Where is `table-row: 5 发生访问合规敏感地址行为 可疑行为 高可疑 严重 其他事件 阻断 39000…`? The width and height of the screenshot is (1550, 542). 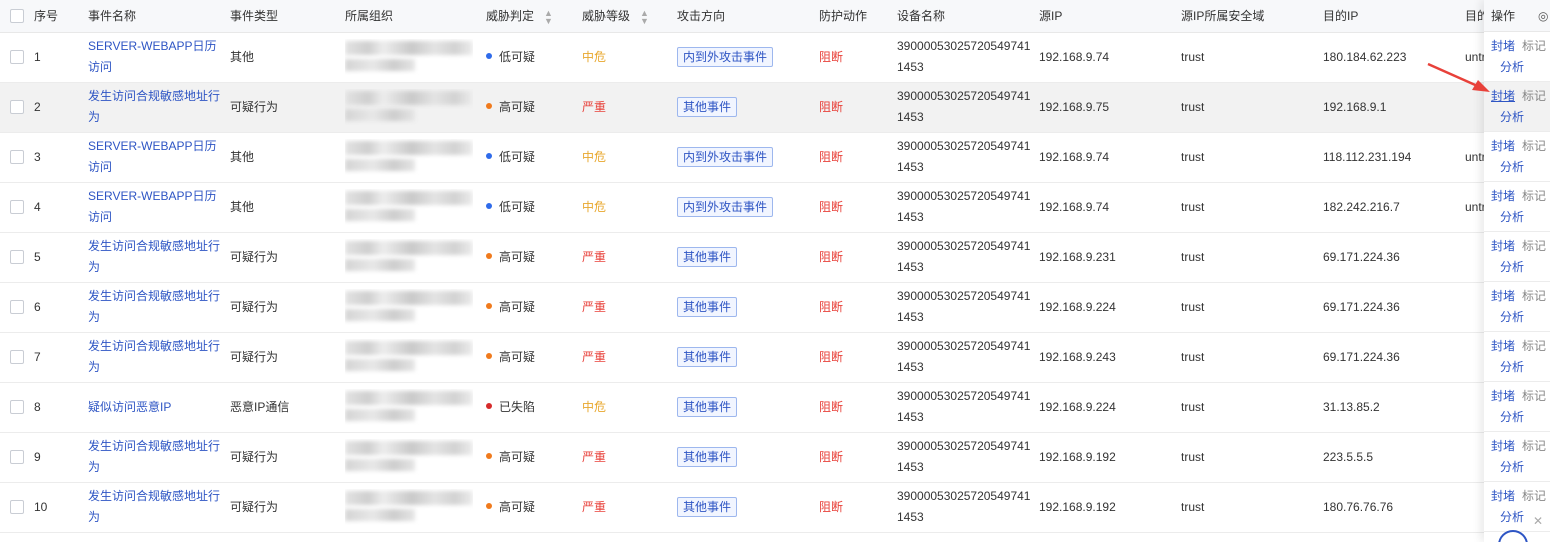
table-row: 5 发生访问合规敏感地址行为 可疑行为 高可疑 严重 其他事件 阻断 39000… is located at coordinates (775, 257).